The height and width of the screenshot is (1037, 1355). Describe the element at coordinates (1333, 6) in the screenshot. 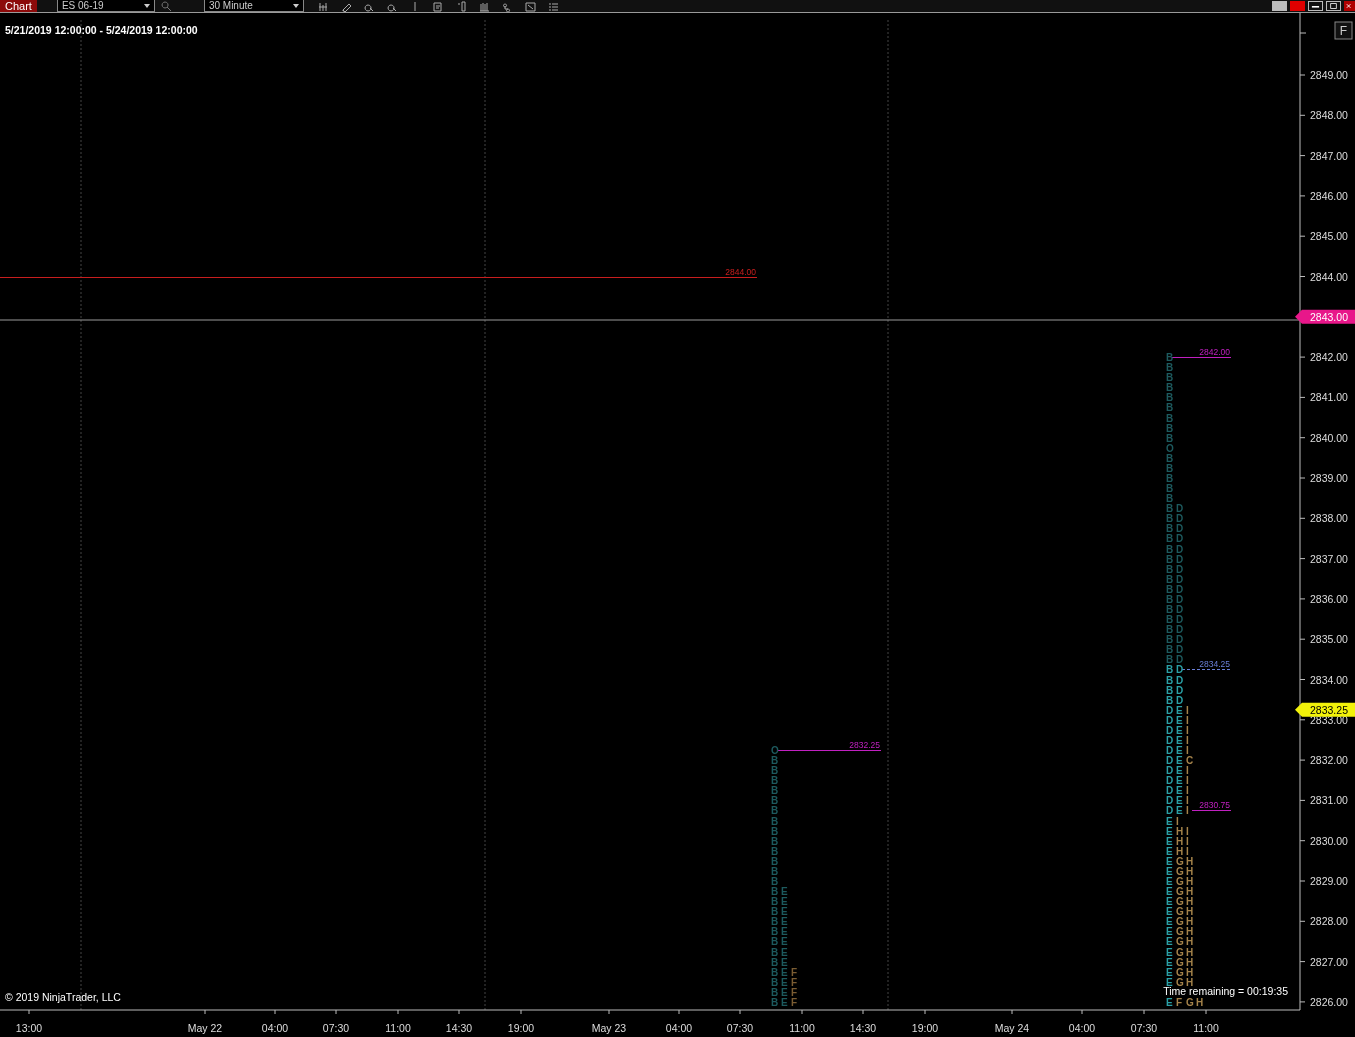

I see `maximize-icon` at that location.